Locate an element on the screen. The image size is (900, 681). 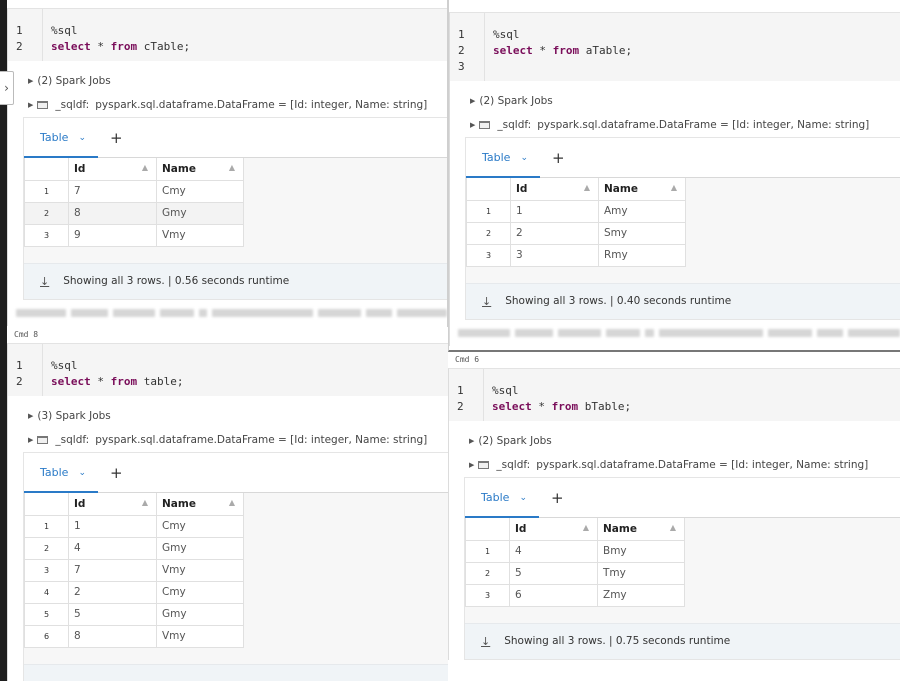
code-editor: 12 %sql select * from table; is located at coordinates (228, 370).